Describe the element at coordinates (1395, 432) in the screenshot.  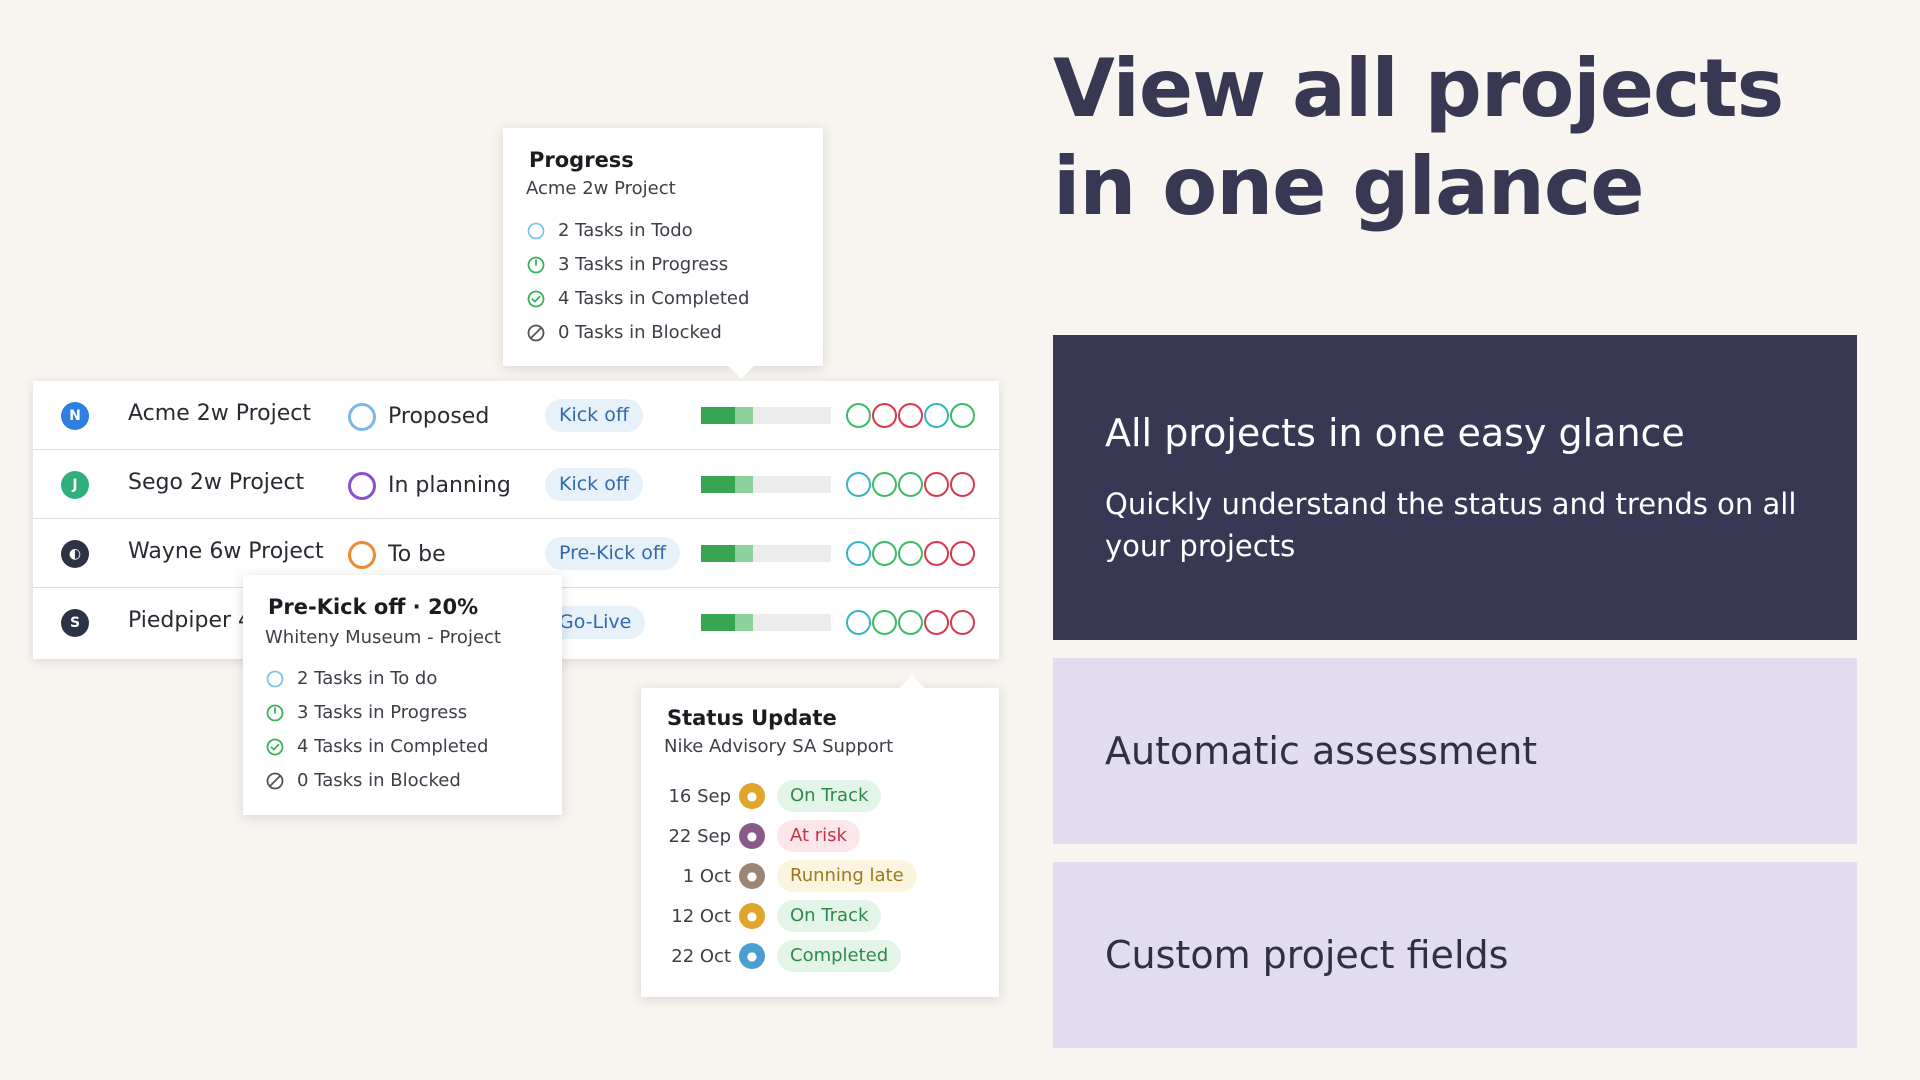
I see `feature-title: All projects in one easy glance` at that location.